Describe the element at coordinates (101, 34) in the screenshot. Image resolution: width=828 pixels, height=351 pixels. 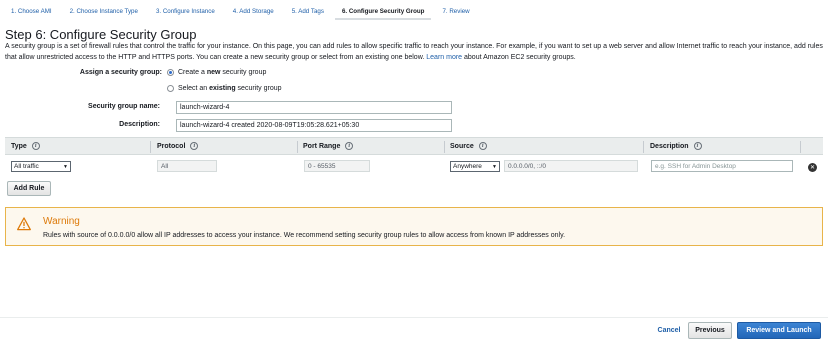
I see `page-title: Step 6: Configure Security Group` at that location.